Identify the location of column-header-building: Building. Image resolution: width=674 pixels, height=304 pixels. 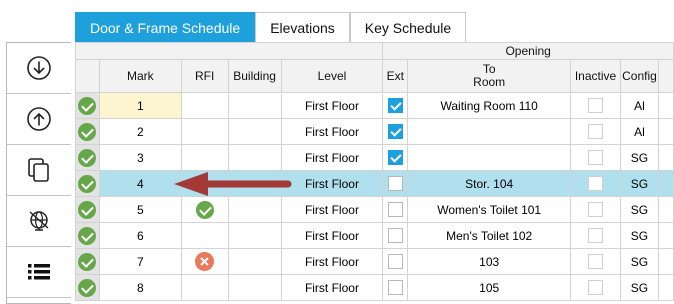
(254, 76).